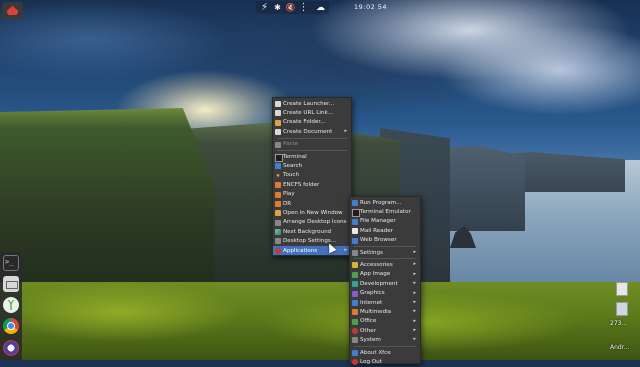 This screenshot has width=640, height=367. What do you see at coordinates (385, 264) in the screenshot?
I see `menu-item-accessories: Accessories ▸` at bounding box center [385, 264].